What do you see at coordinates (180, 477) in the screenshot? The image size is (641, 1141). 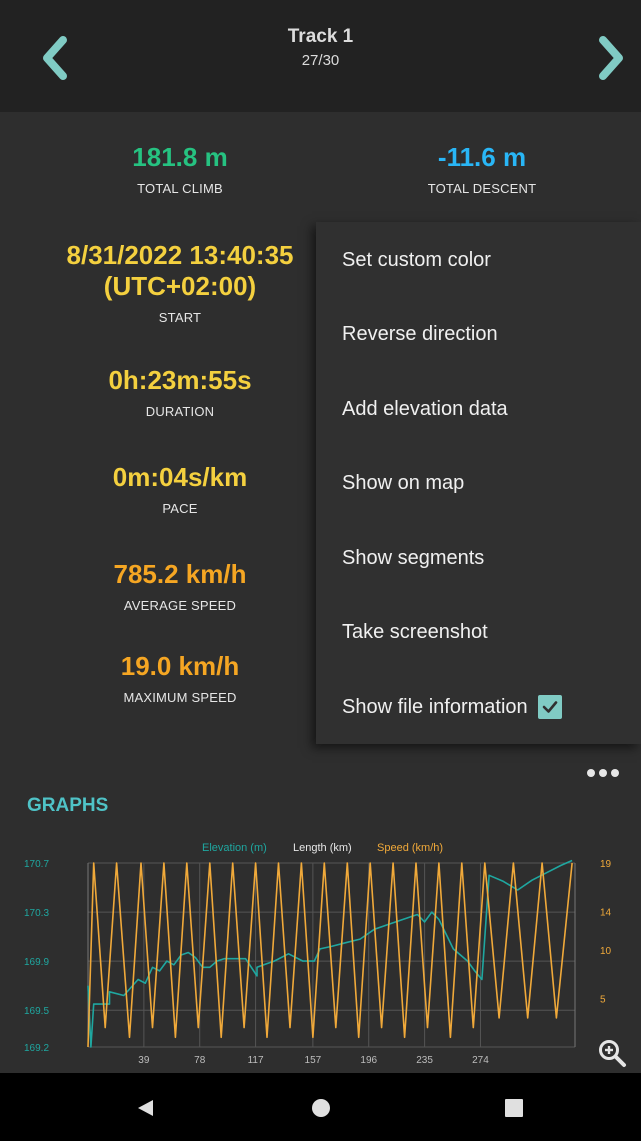 I see `pace-value: 0m:04s/km` at bounding box center [180, 477].